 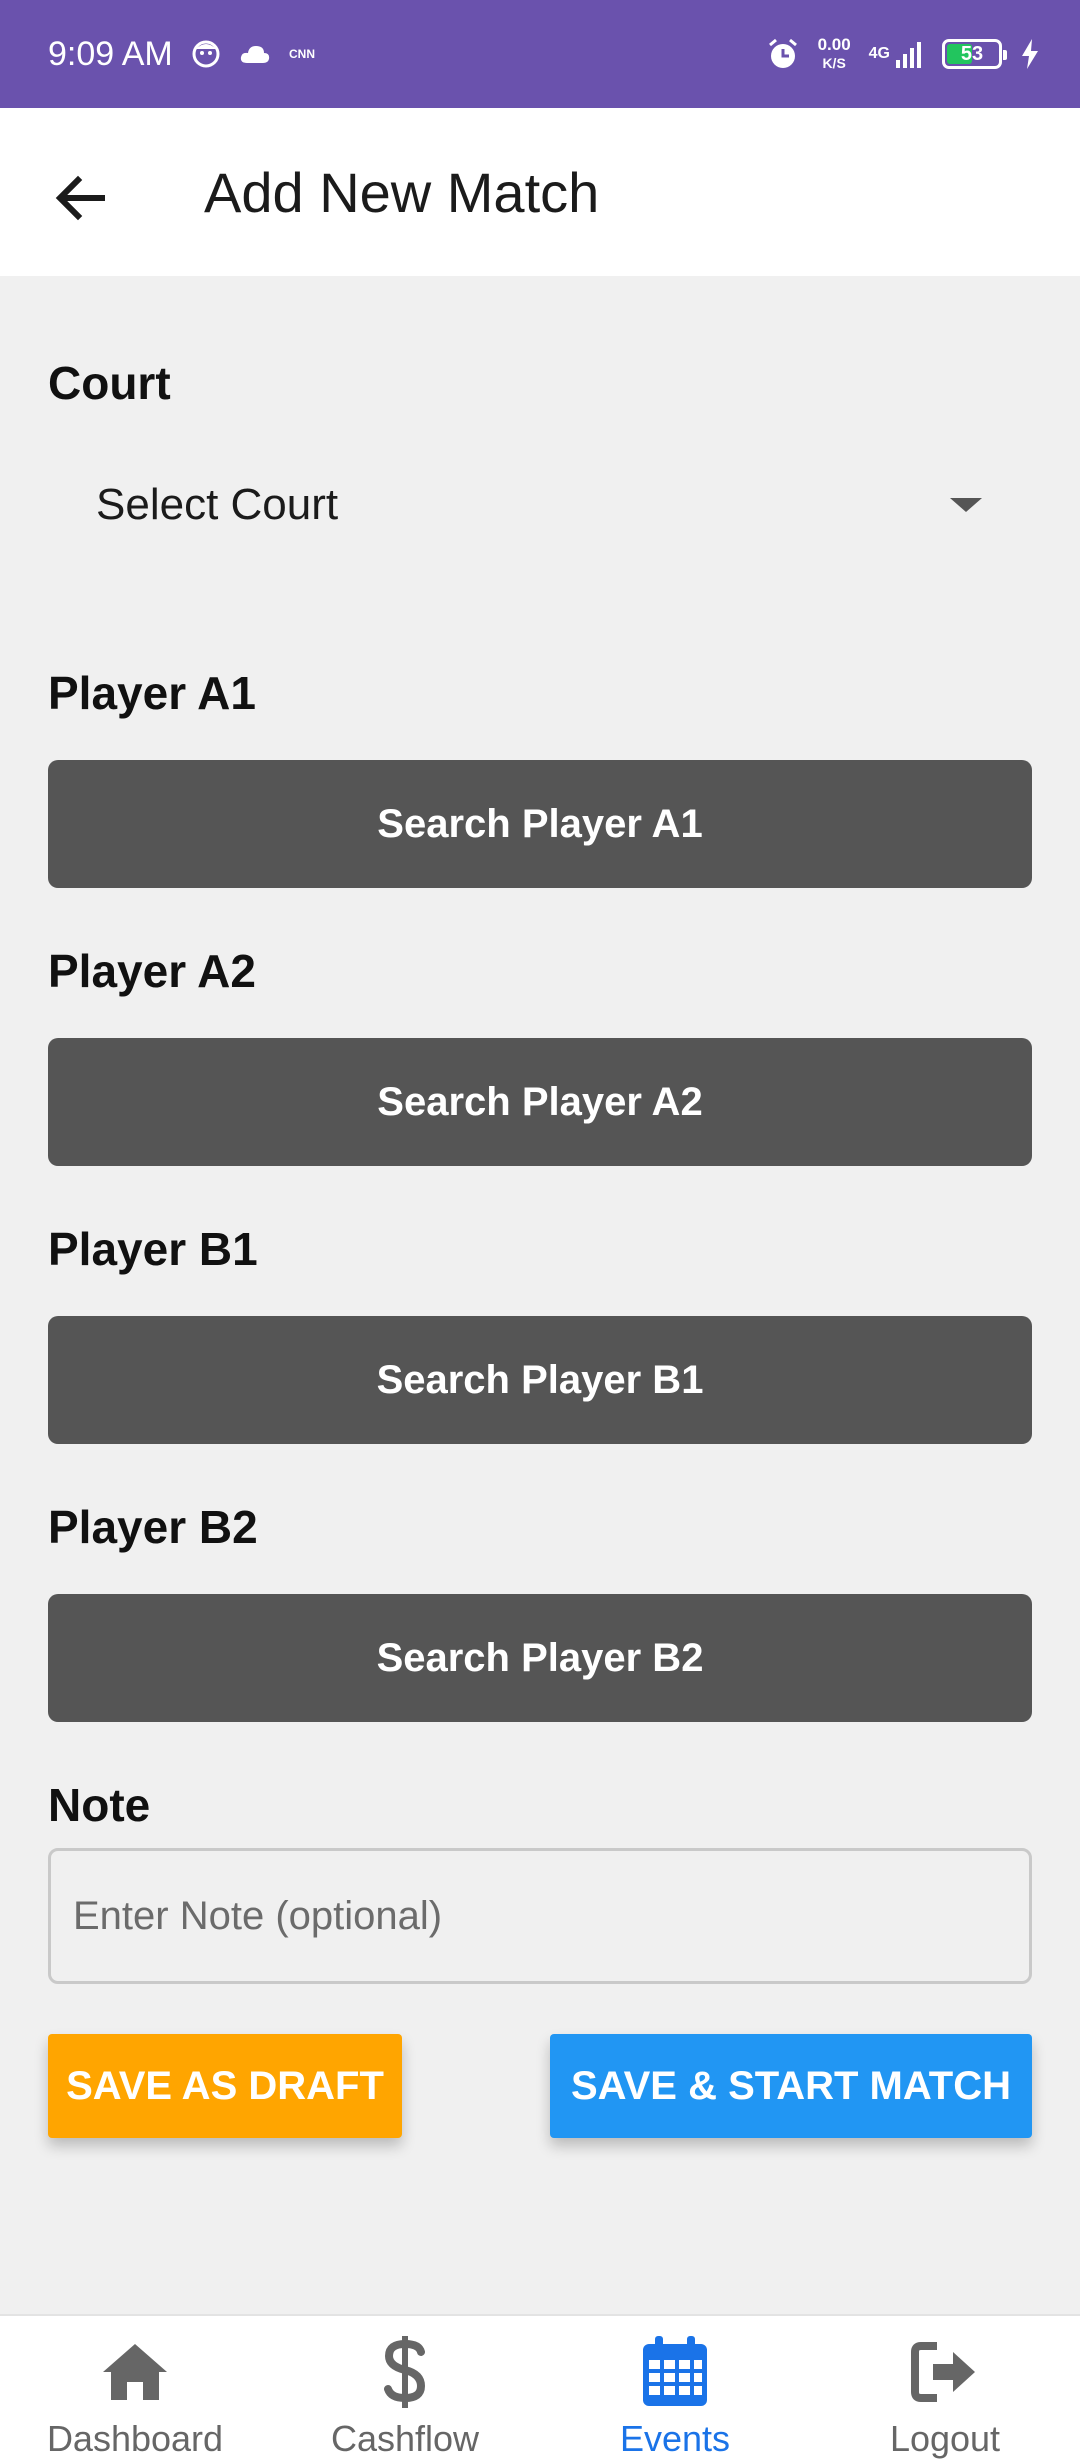 I want to click on nav-item-events: Events, so click(x=675, y=2388).